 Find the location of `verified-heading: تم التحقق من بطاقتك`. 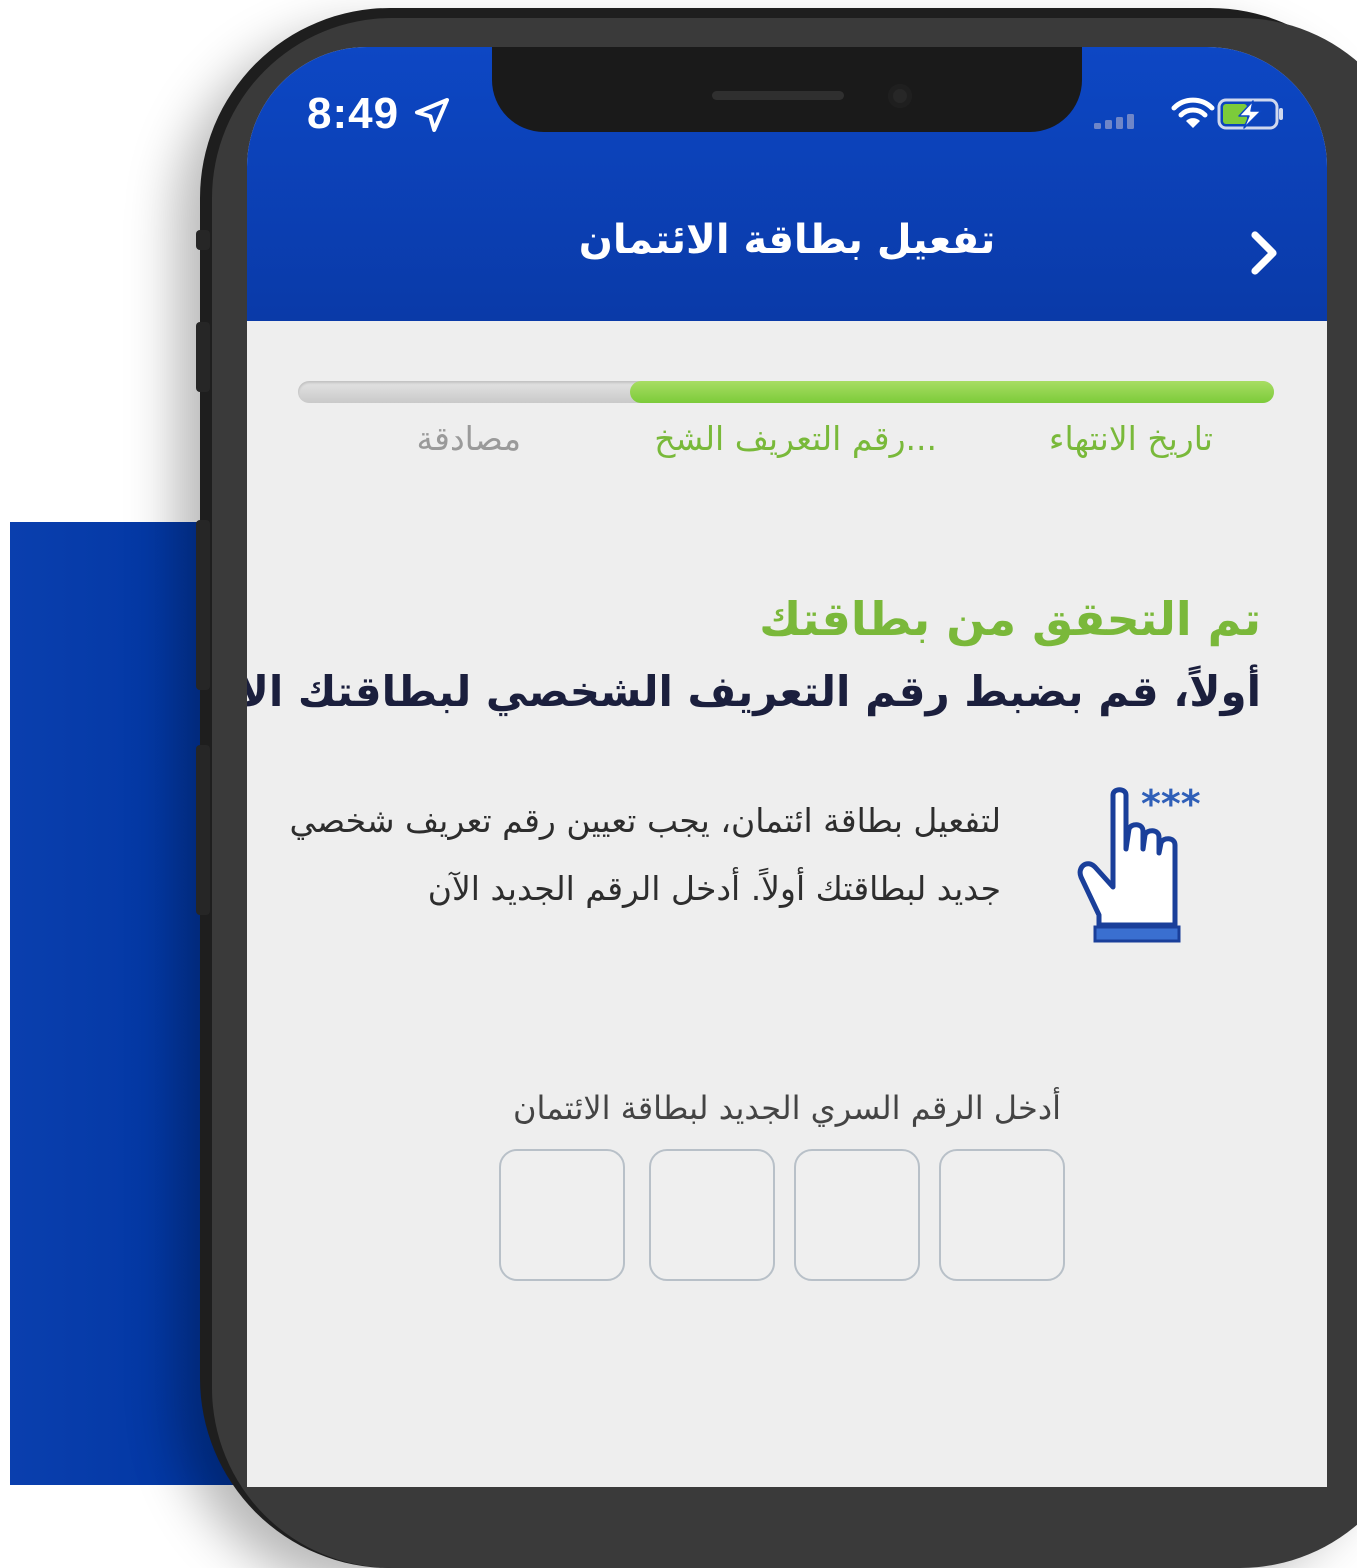

verified-heading: تم التحقق من بطاقتك is located at coordinates (1010, 619).